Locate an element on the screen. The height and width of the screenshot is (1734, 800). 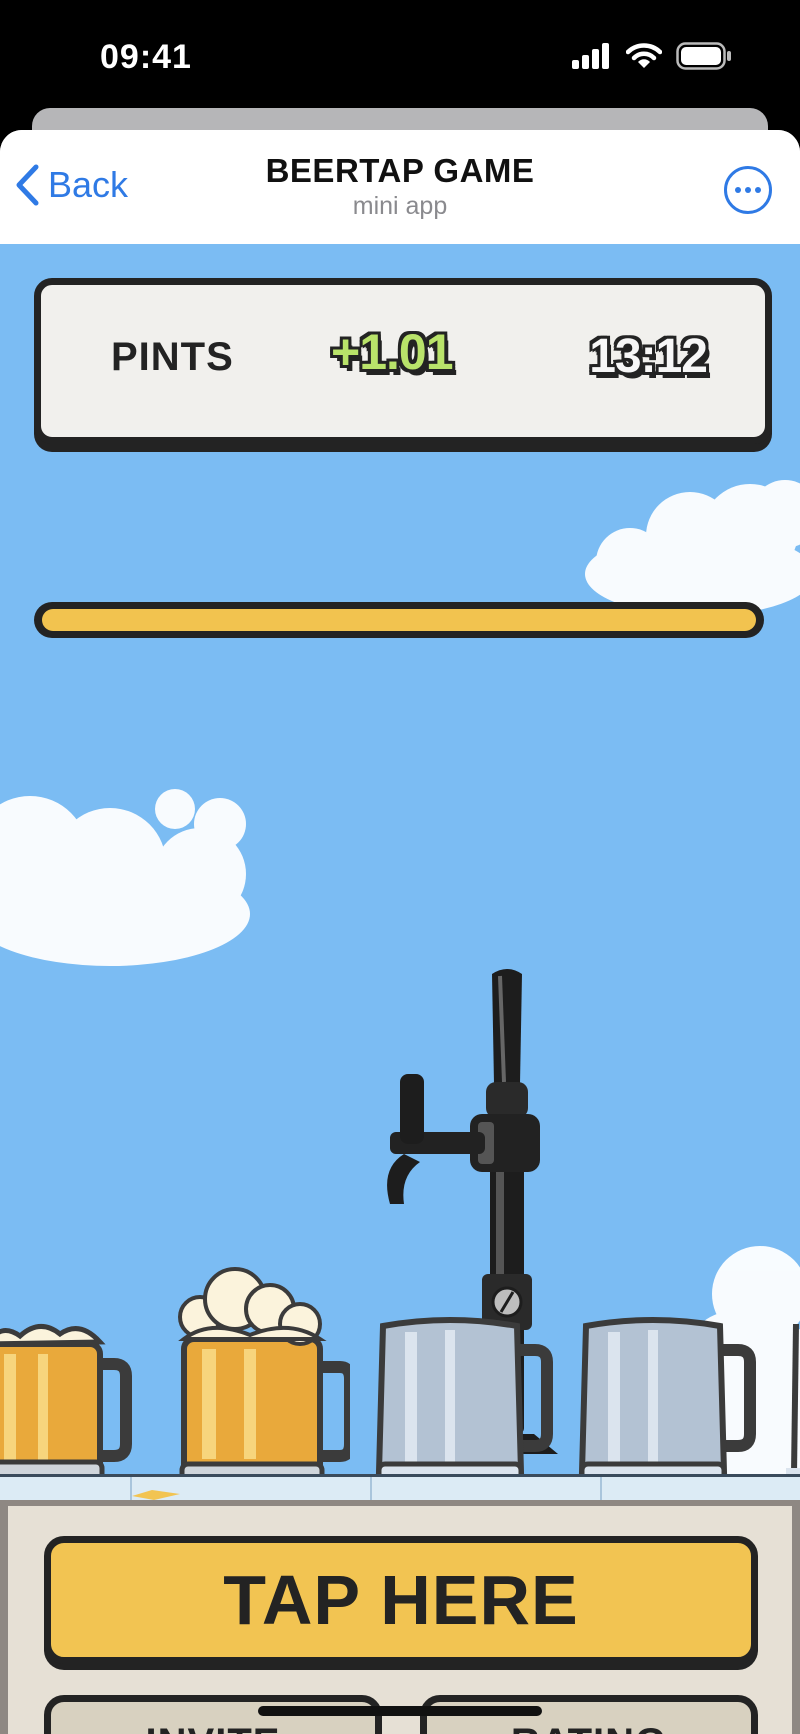
page-subtitle: mini app is located at coordinates (400, 206).